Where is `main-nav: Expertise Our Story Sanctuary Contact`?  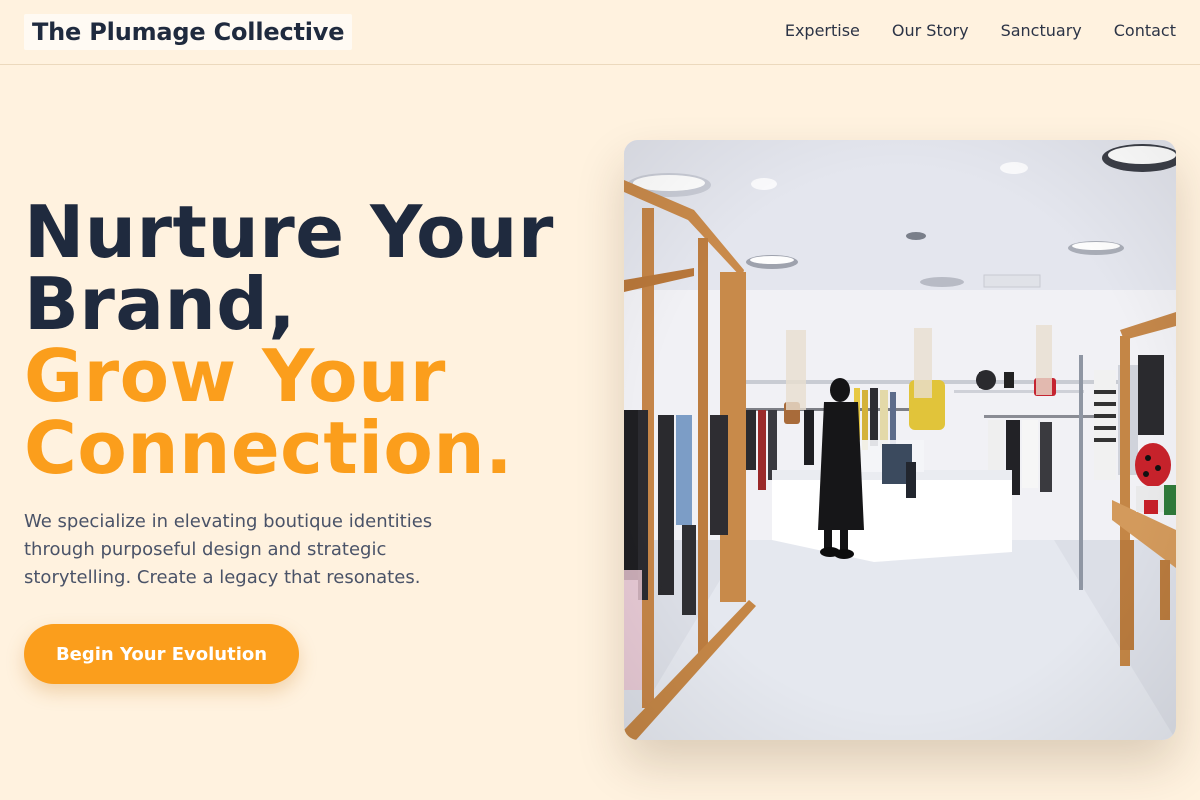
main-nav: Expertise Our Story Sanctuary Contact is located at coordinates (980, 31).